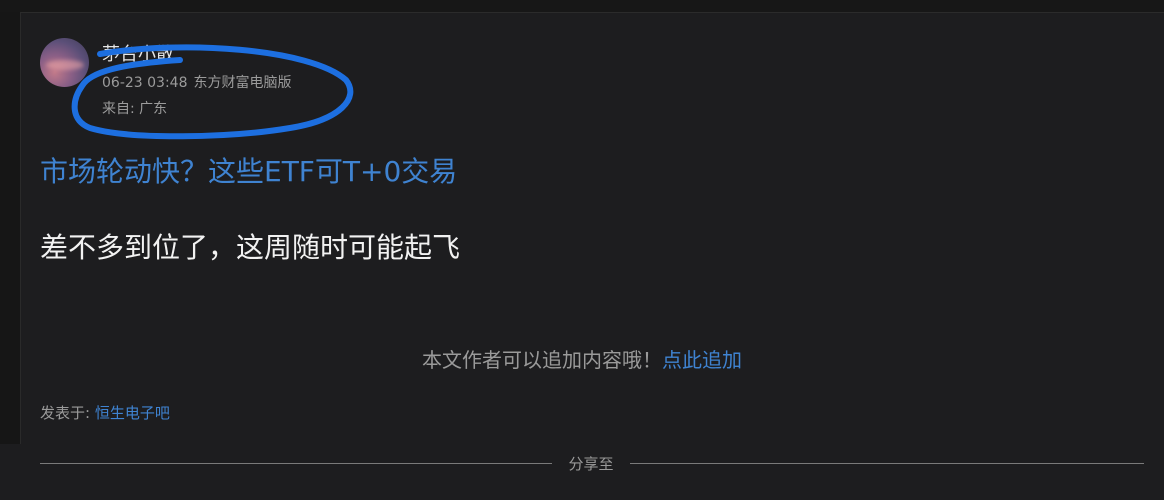 The width and height of the screenshot is (1164, 500). I want to click on post-meta: 06-23 03:48 东方财富电脑版, so click(196, 82).